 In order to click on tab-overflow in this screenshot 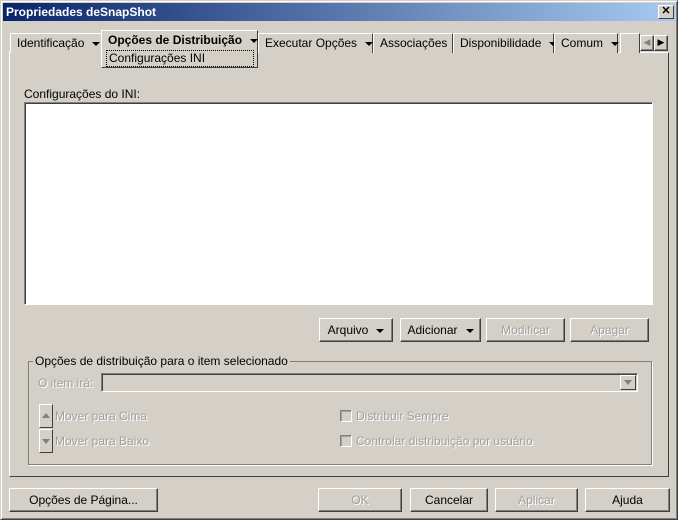, I will do `click(630, 43)`.